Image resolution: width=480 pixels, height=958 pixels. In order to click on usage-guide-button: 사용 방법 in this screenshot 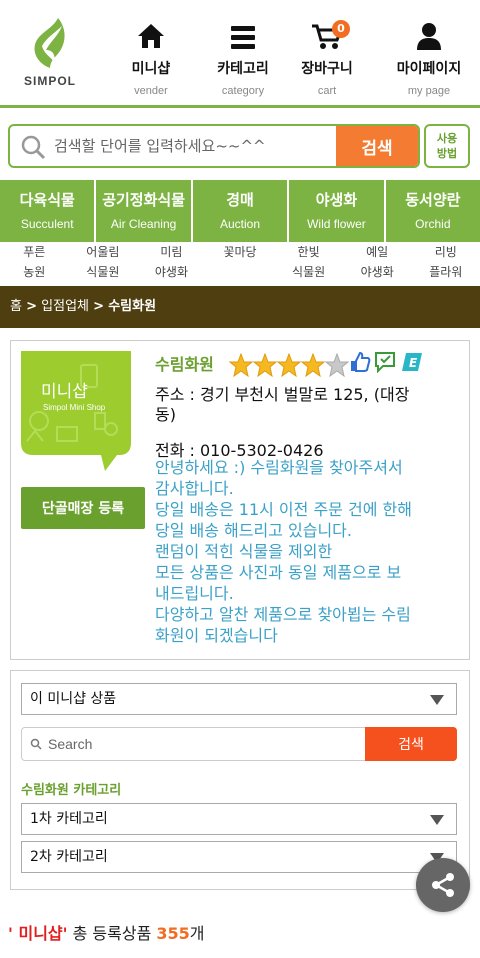, I will do `click(447, 146)`.